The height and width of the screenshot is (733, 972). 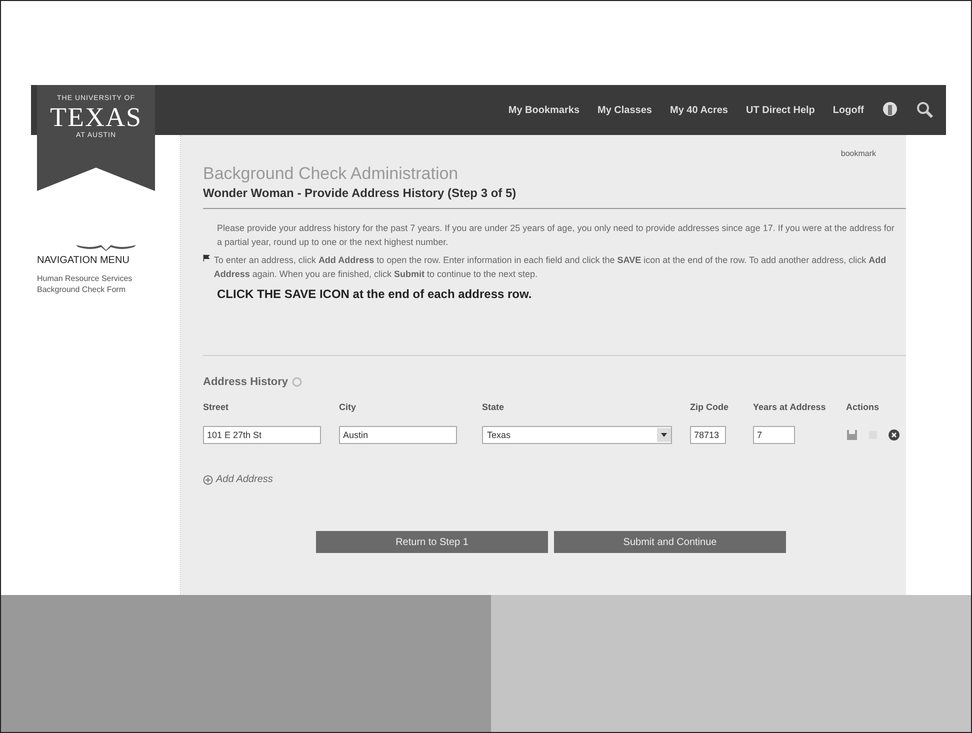 I want to click on help-icon, so click(x=297, y=382).